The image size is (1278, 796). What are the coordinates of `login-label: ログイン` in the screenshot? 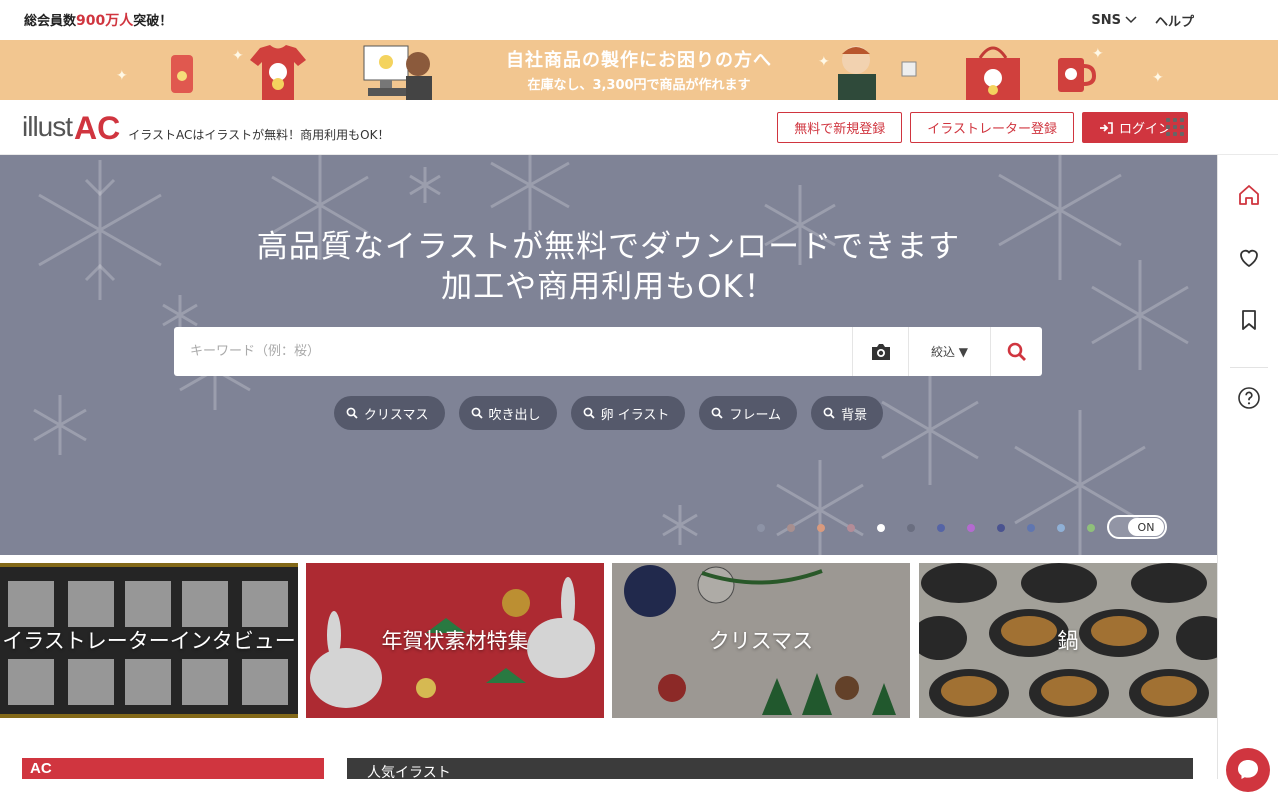 It's located at (1144, 129).